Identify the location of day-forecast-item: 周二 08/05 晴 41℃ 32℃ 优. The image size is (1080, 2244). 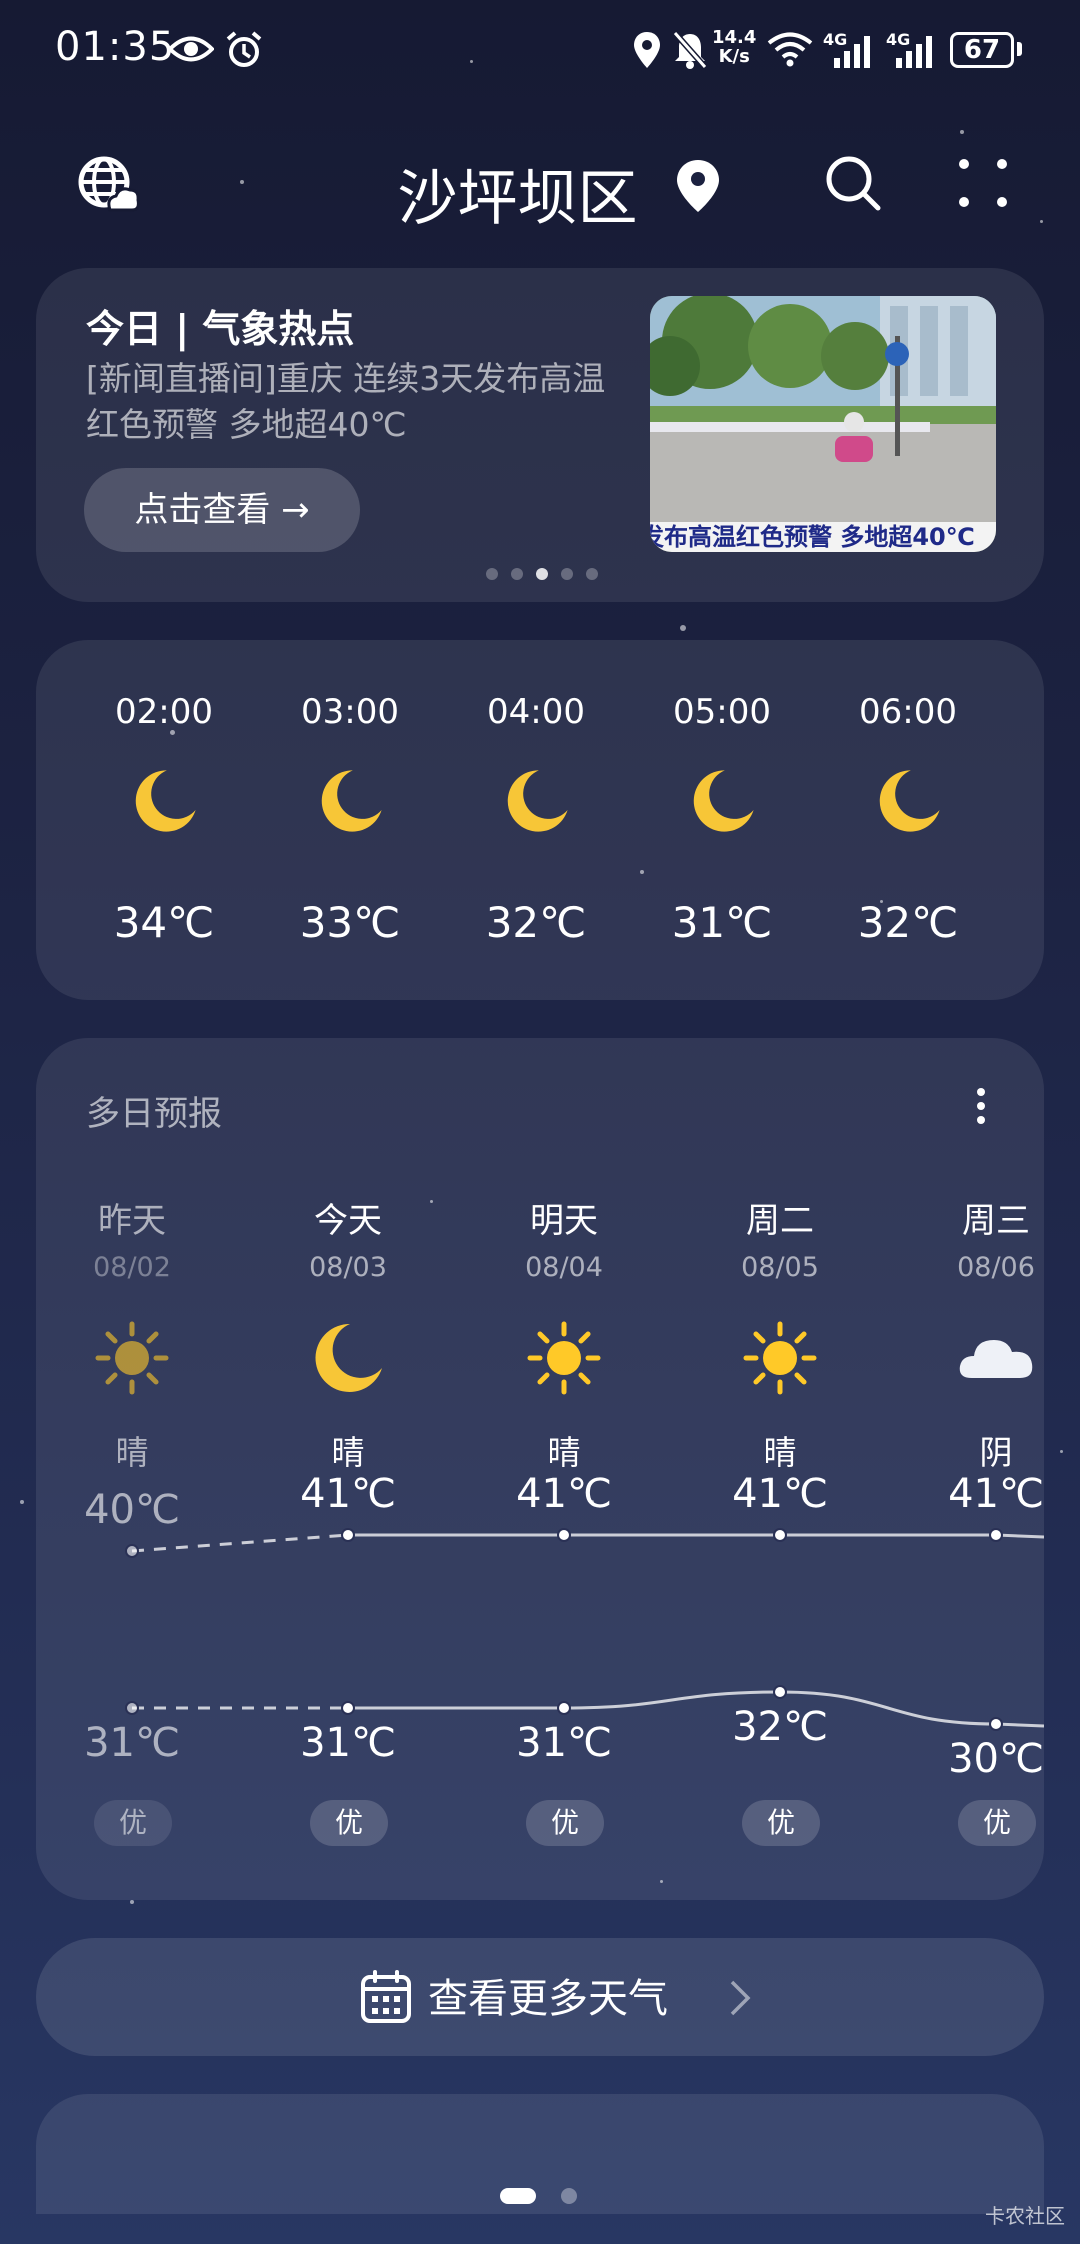
(780, 1463).